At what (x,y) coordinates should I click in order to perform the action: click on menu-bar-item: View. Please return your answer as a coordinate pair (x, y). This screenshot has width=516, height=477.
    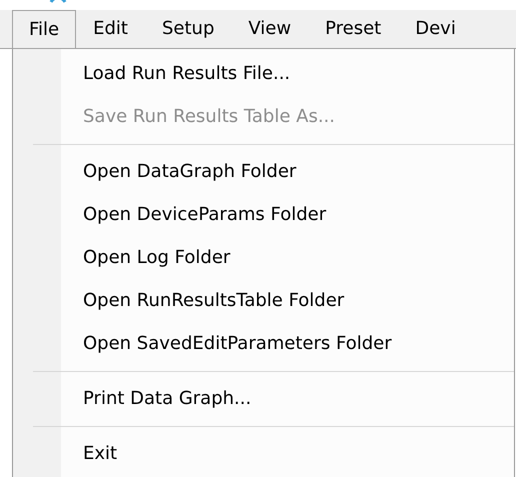
    Looking at the image, I should click on (269, 29).